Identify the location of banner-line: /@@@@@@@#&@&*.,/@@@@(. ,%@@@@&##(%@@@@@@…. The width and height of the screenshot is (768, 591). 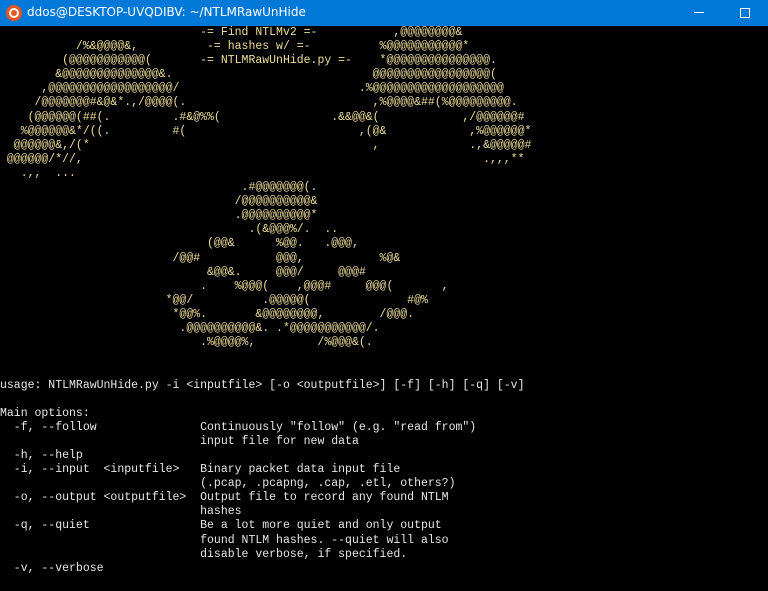
(259, 103).